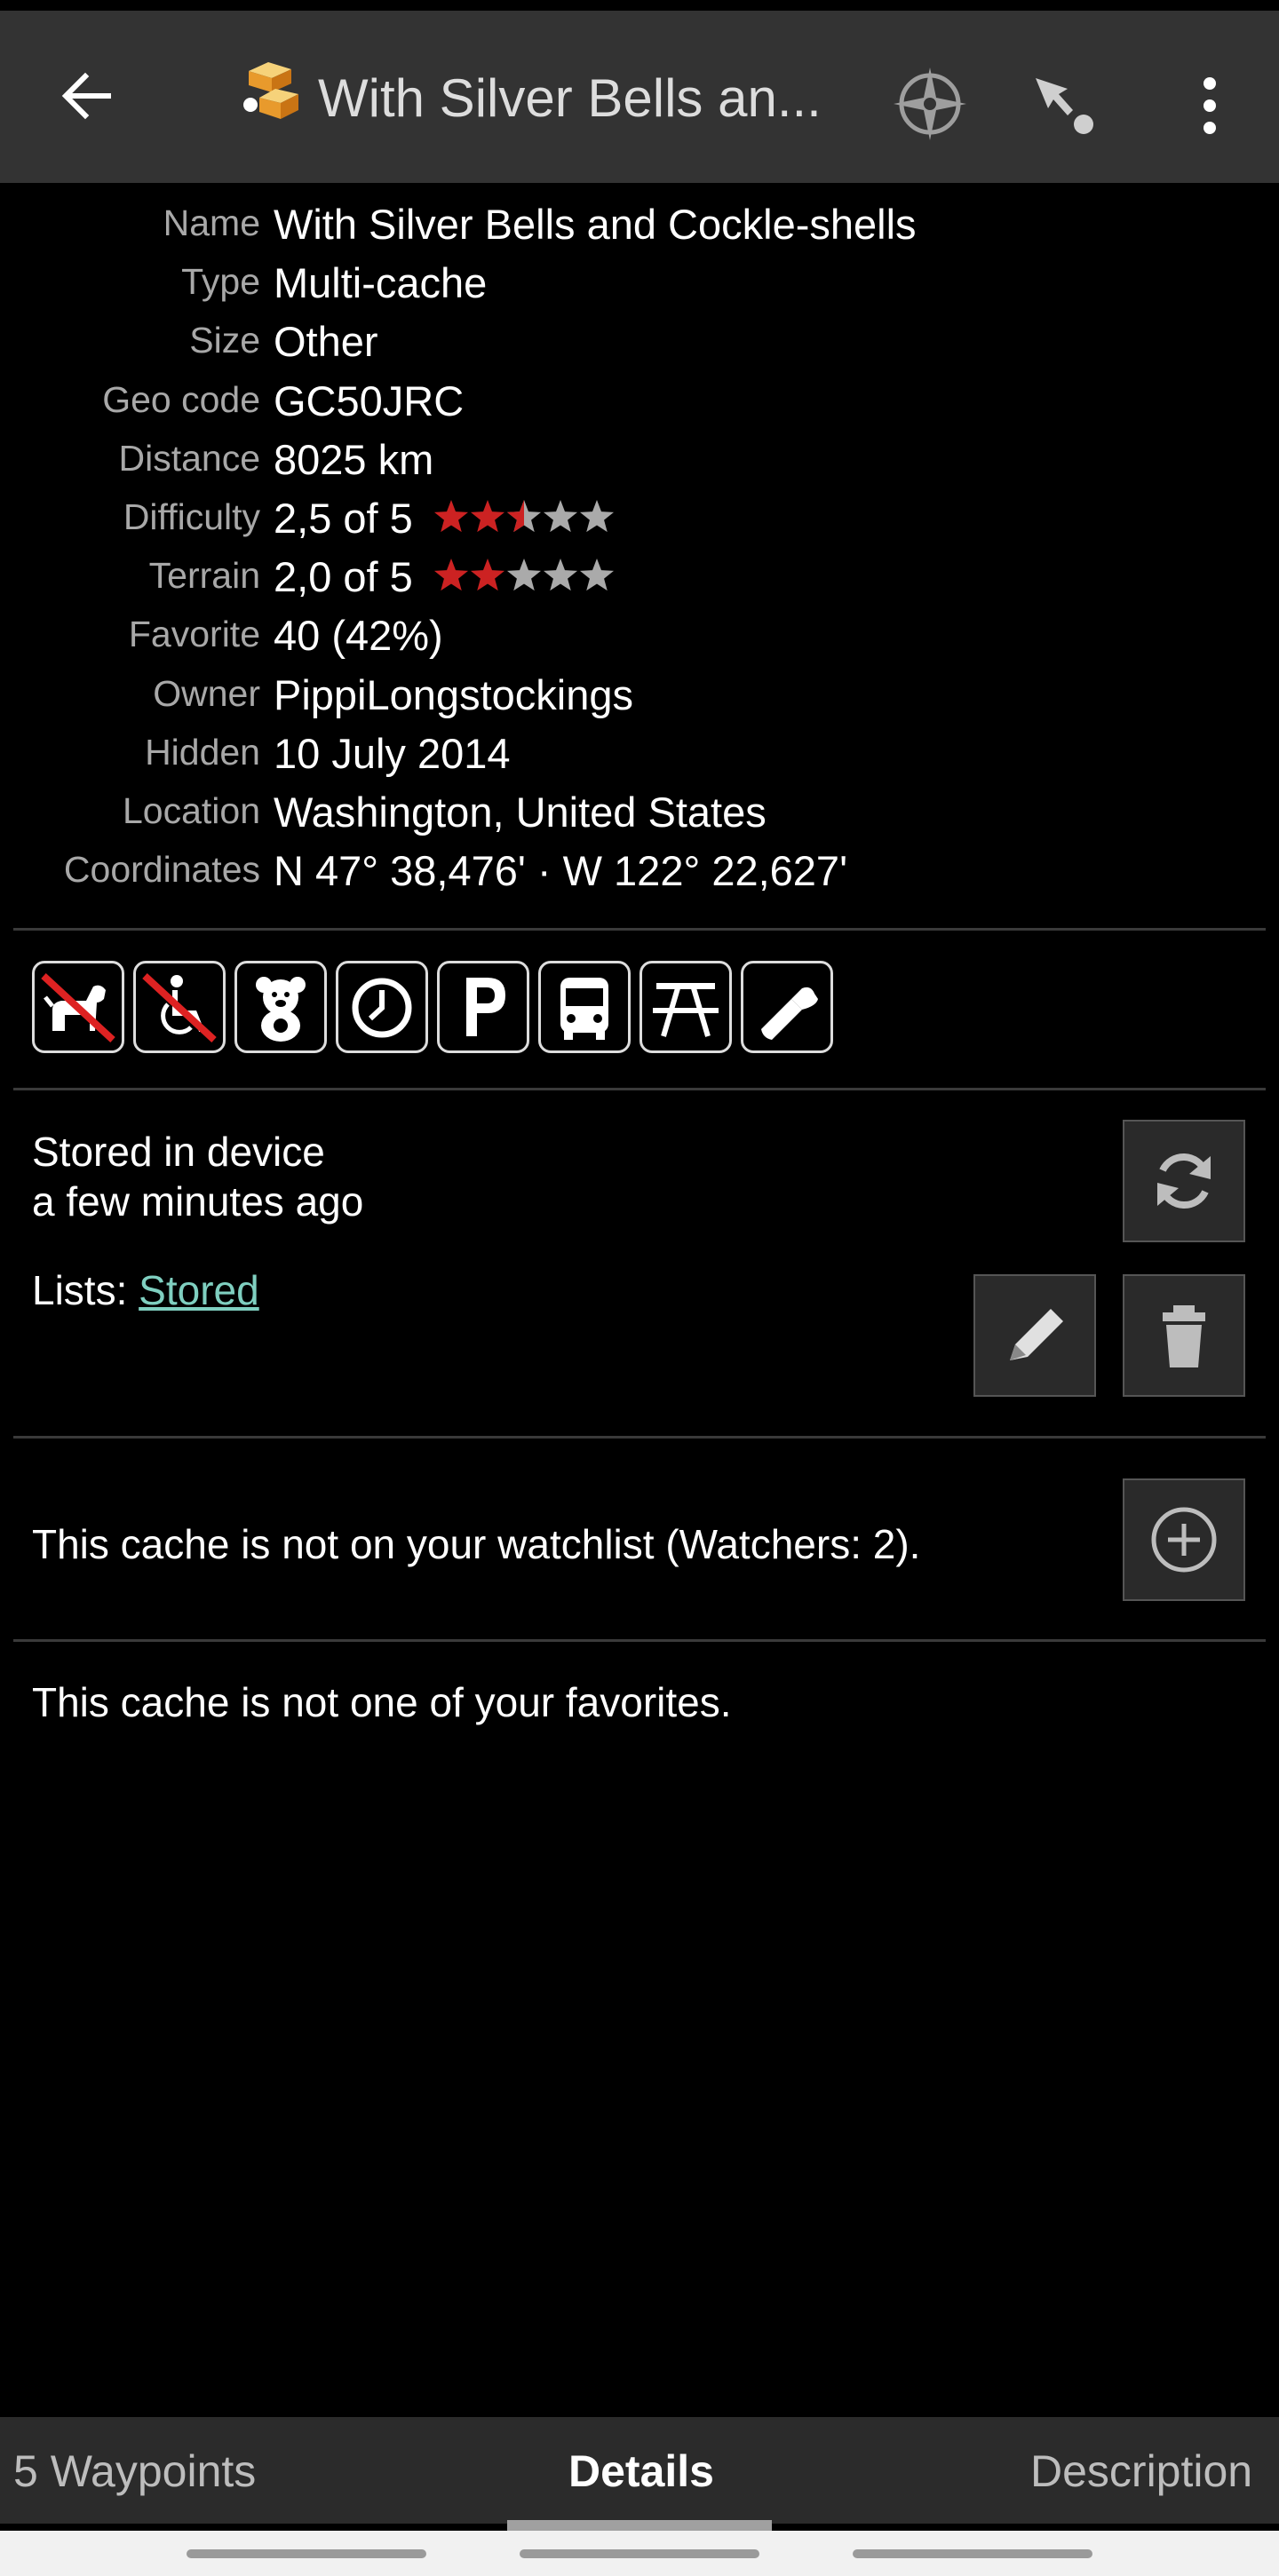 The image size is (1279, 2576). Describe the element at coordinates (639, 697) in the screenshot. I see `detail-row-owner: Owner PippiLongstockings` at that location.